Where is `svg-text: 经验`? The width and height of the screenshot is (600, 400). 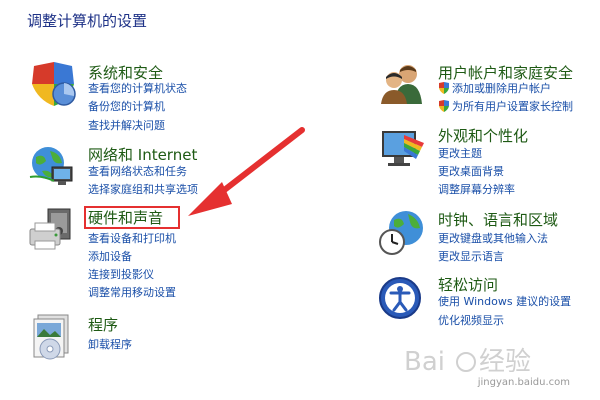 svg-text: 经验 is located at coordinates (505, 362).